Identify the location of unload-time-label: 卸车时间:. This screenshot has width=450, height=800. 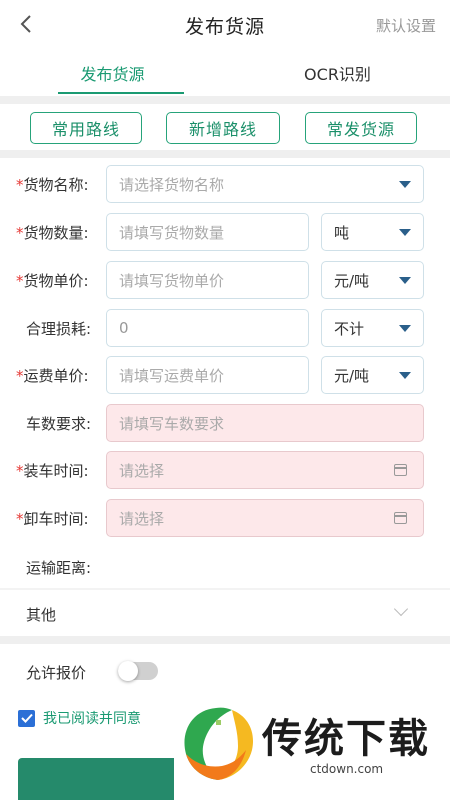
(56, 519).